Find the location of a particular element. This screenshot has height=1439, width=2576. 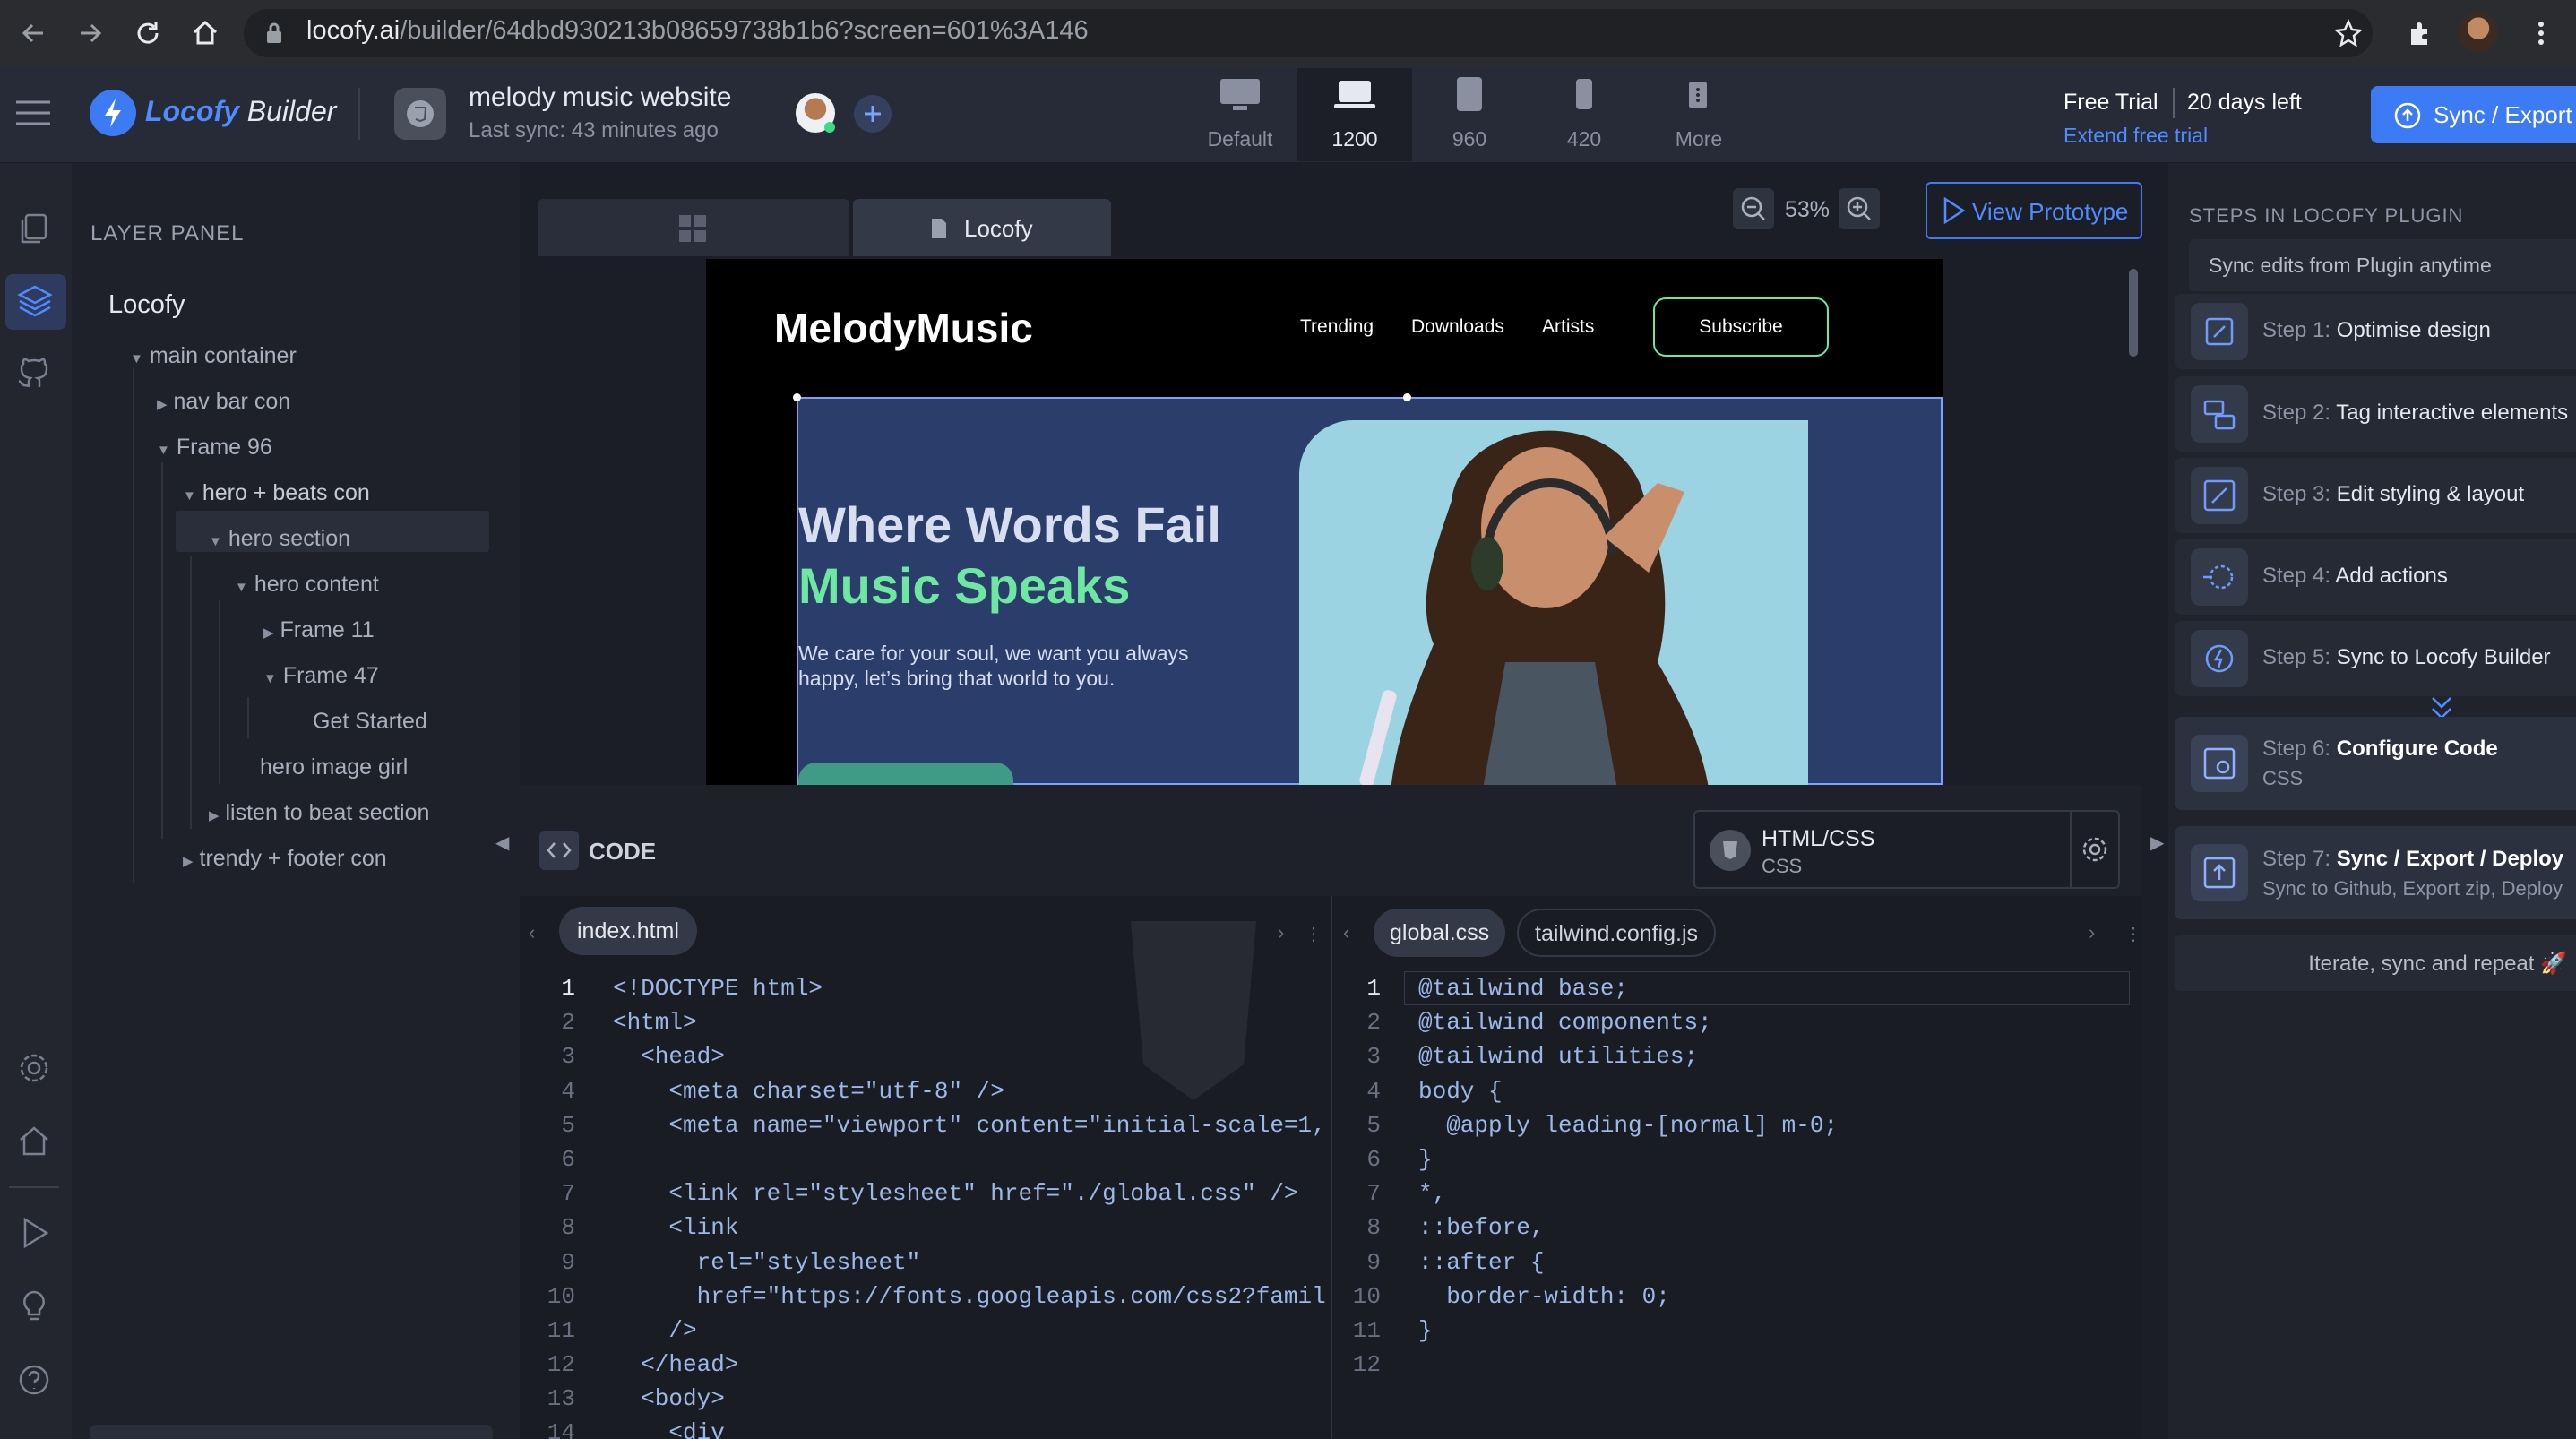

canvas-scrollbar is located at coordinates (2134, 313).